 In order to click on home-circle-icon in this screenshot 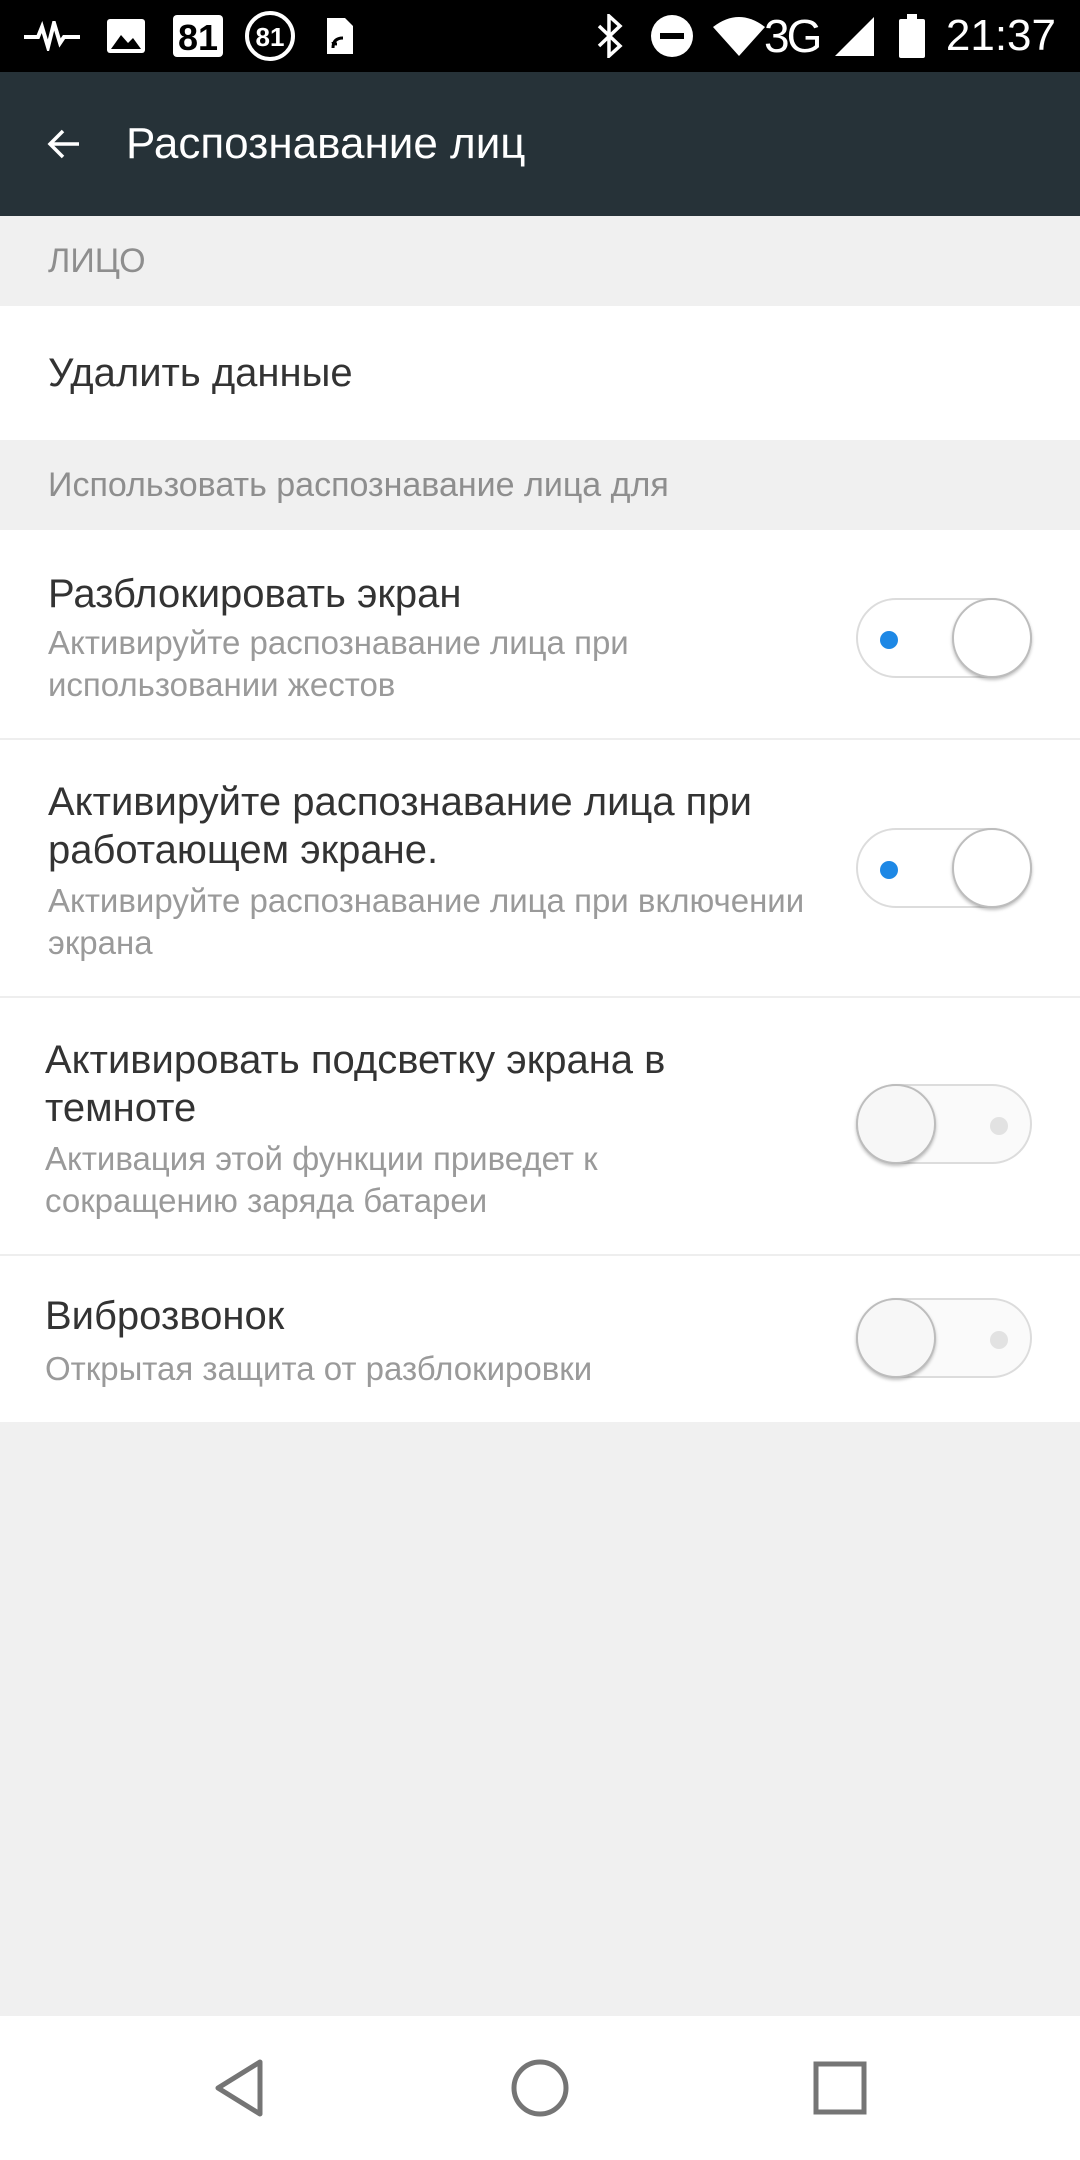, I will do `click(540, 2088)`.